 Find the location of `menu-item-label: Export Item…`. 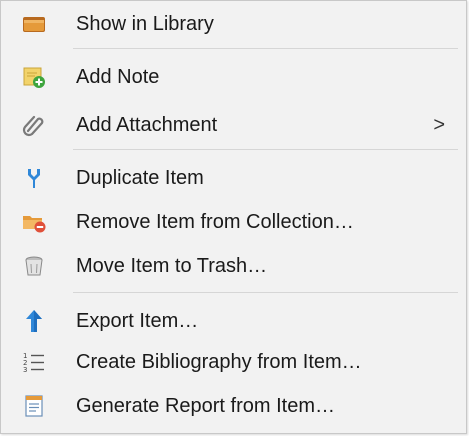

menu-item-label: Export Item… is located at coordinates (137, 321).